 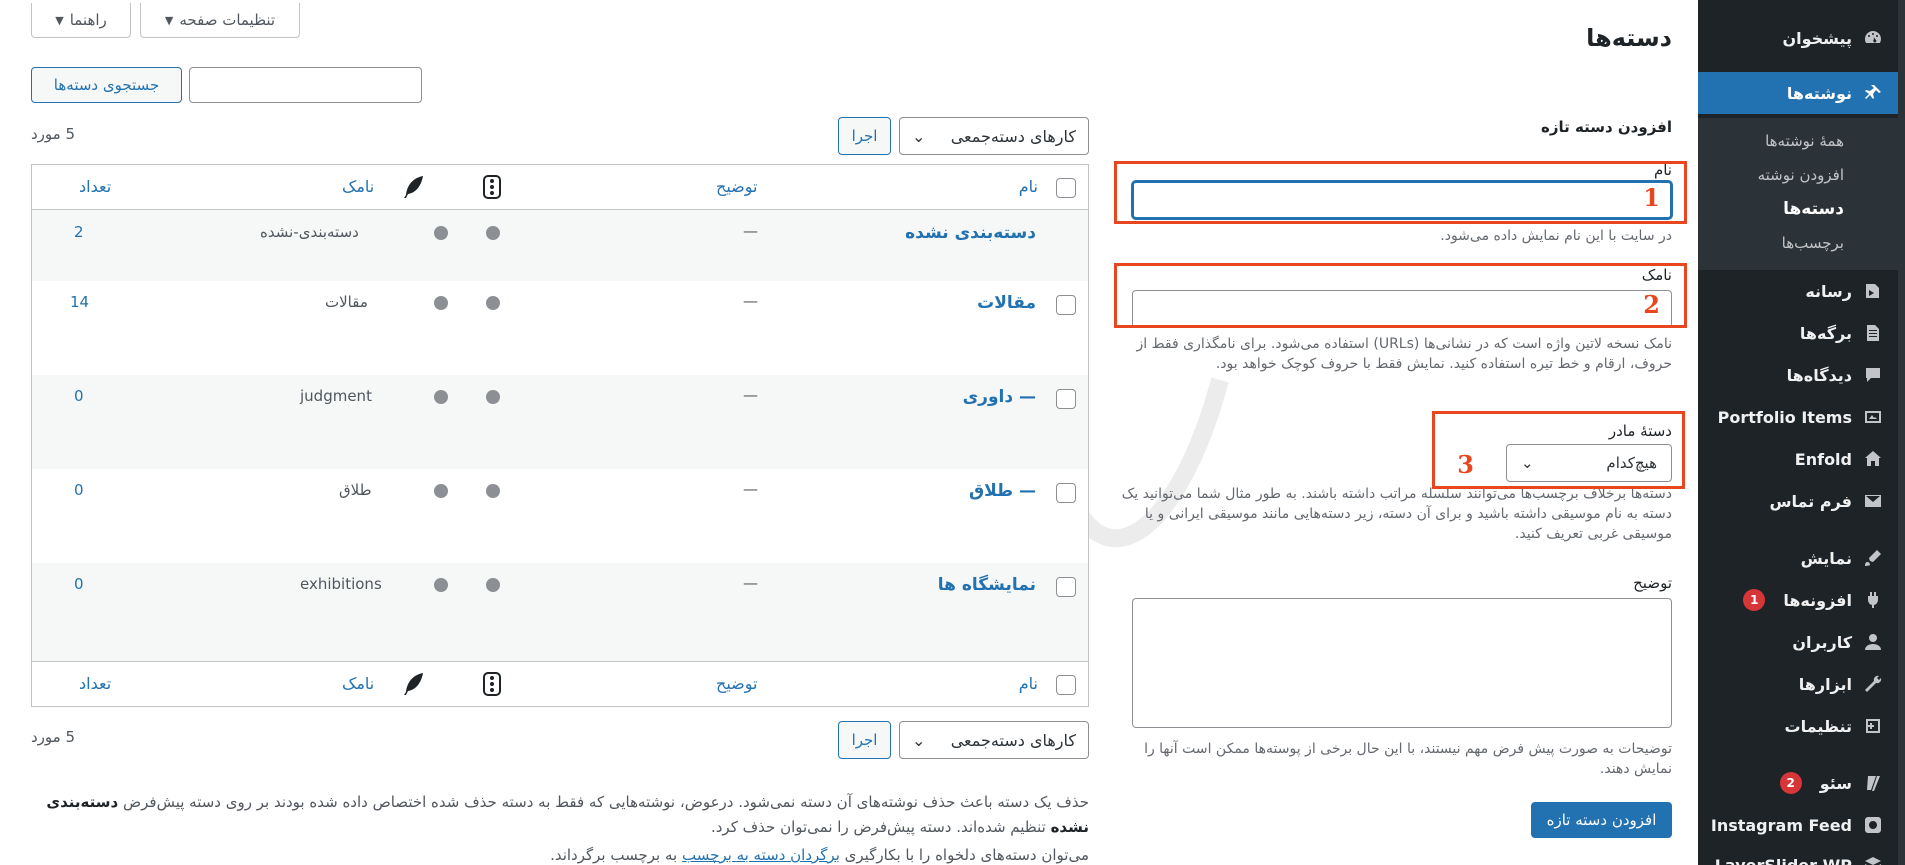 I want to click on menu-portfolio: Portfolio Items, so click(x=1798, y=417).